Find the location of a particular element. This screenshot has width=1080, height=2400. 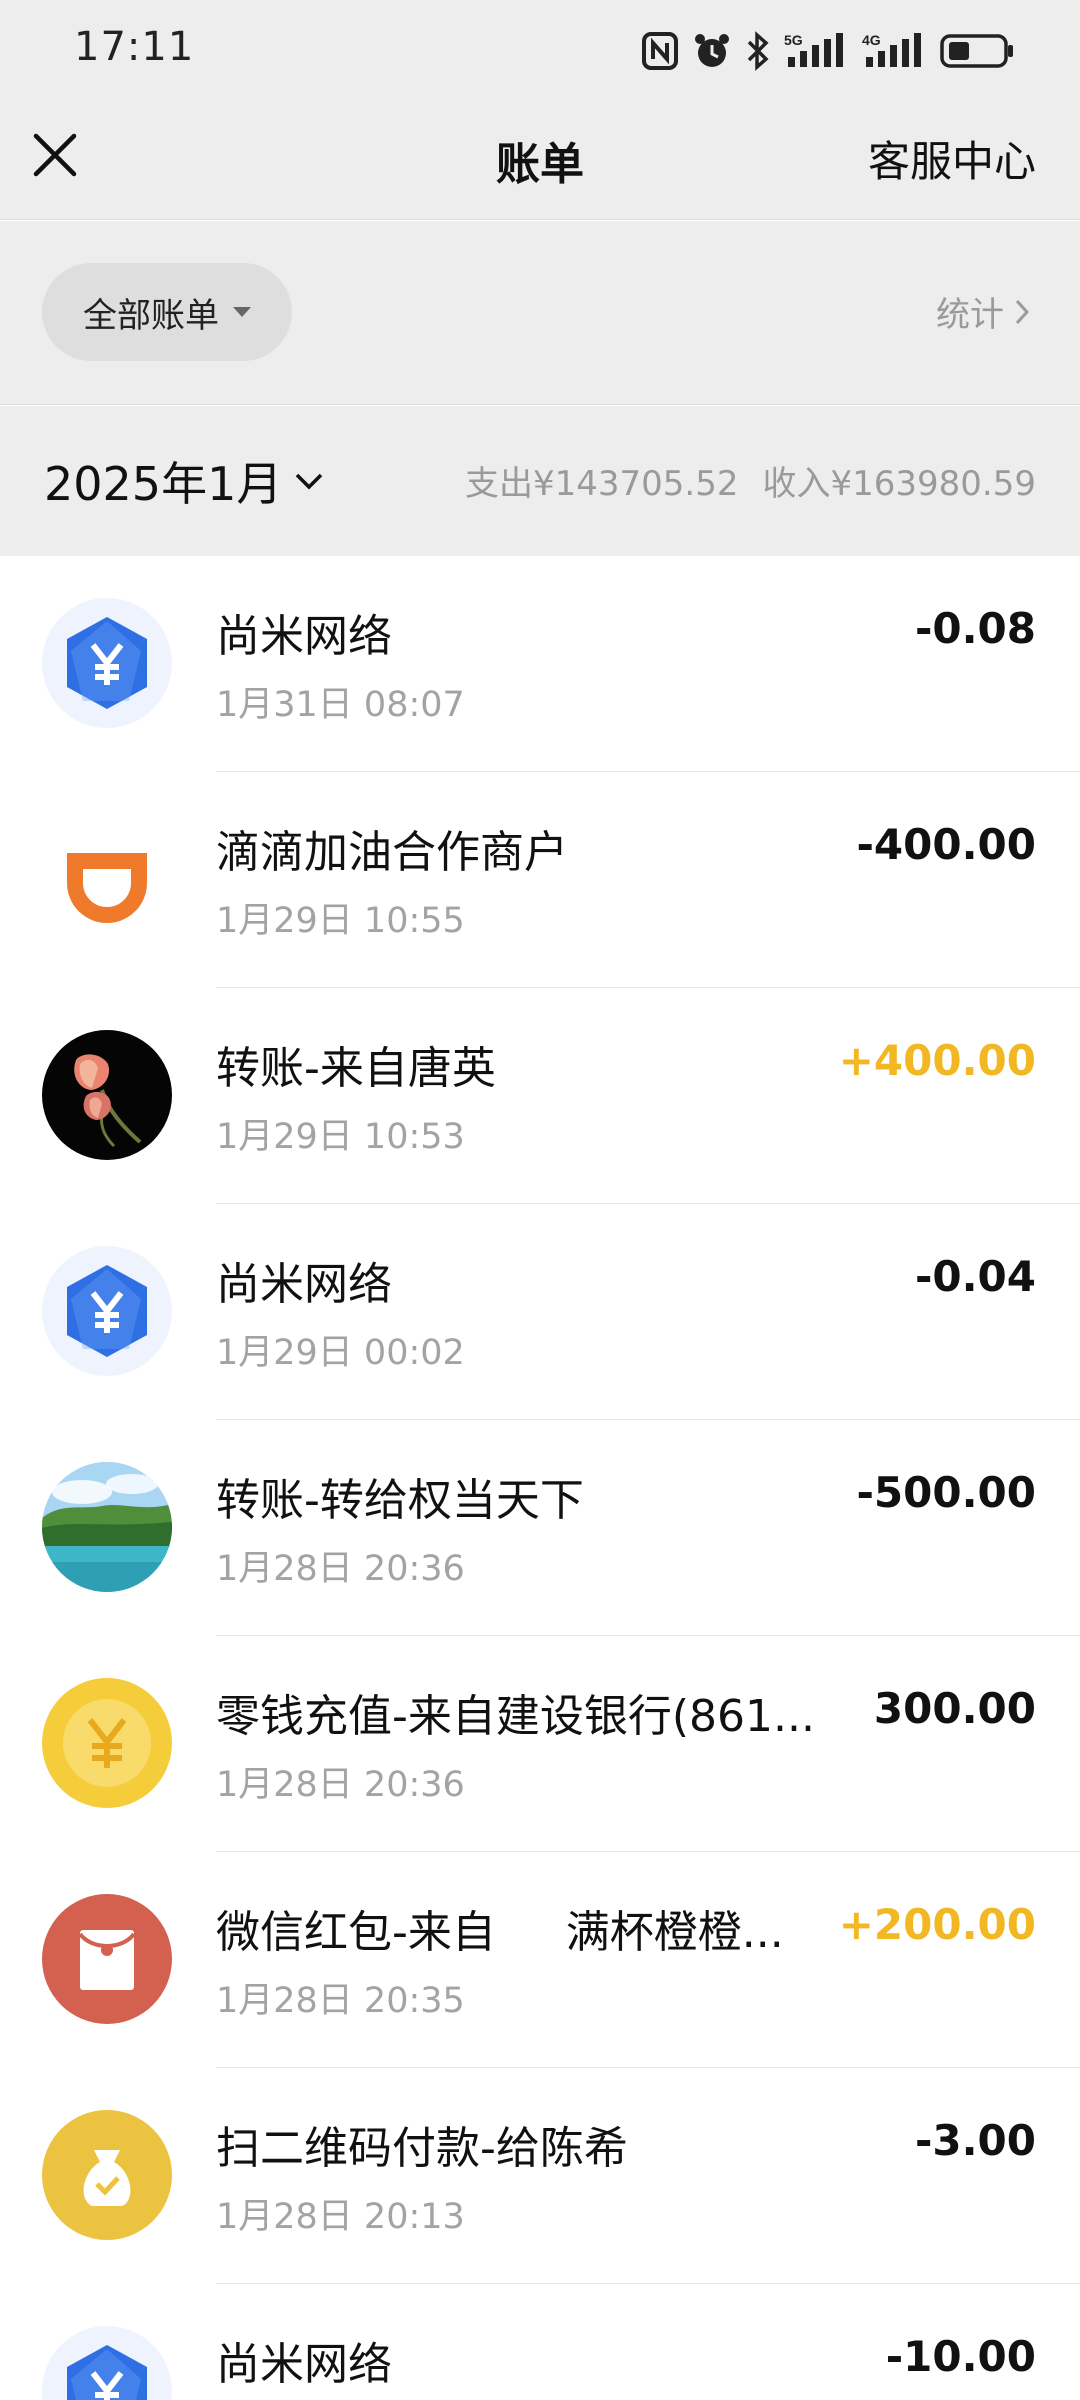

transaction-amount: +200.00 is located at coordinates (937, 1924).